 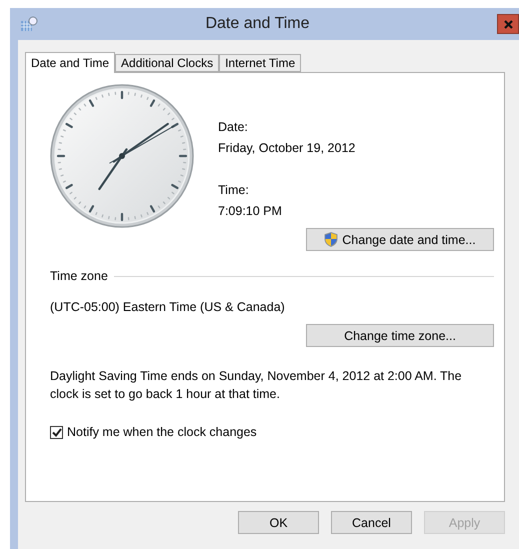 I want to click on tab: Date and Time, so click(x=70, y=62).